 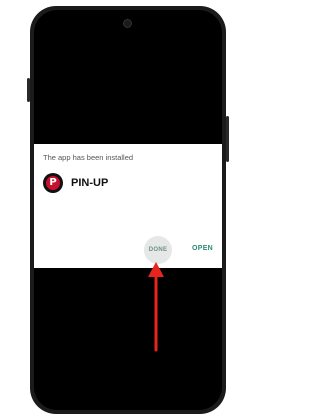 What do you see at coordinates (156, 307) in the screenshot?
I see `red-arrow-up-icon` at bounding box center [156, 307].